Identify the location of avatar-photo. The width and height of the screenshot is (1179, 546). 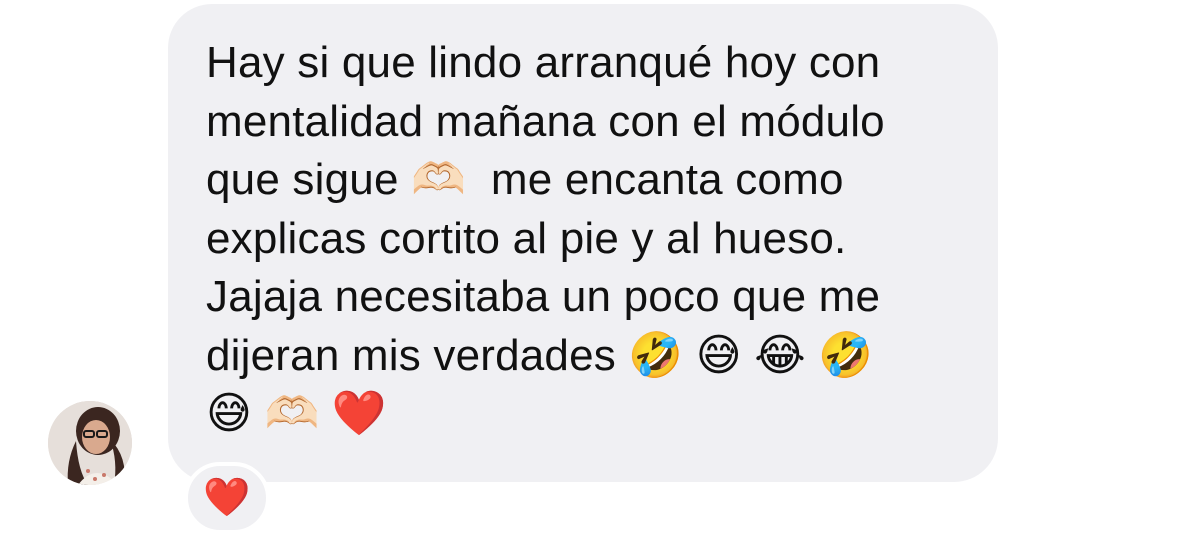
(90, 443).